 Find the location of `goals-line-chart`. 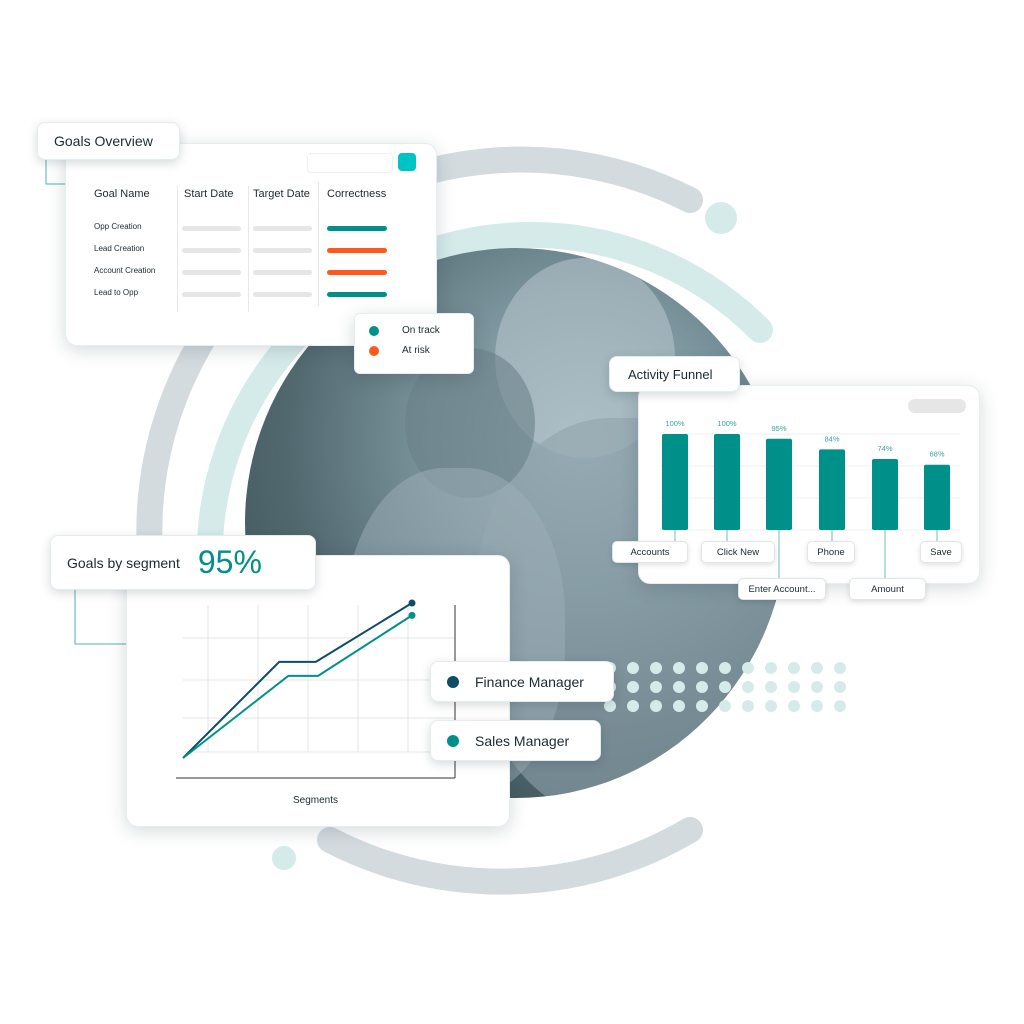

goals-line-chart is located at coordinates (316, 689).